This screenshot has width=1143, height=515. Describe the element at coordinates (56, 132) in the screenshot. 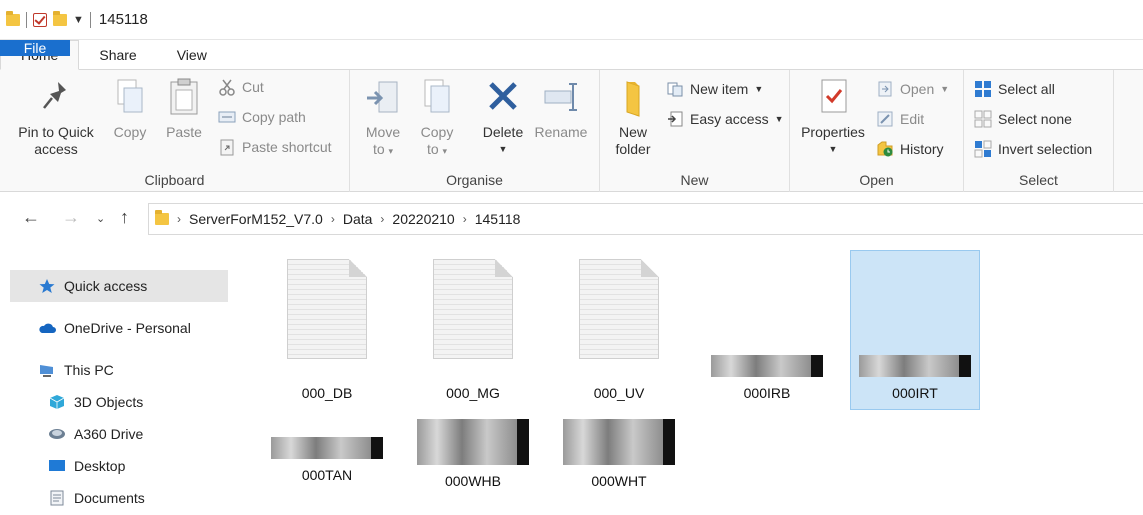

I see `pin-label-line1: Pin to Quick` at that location.